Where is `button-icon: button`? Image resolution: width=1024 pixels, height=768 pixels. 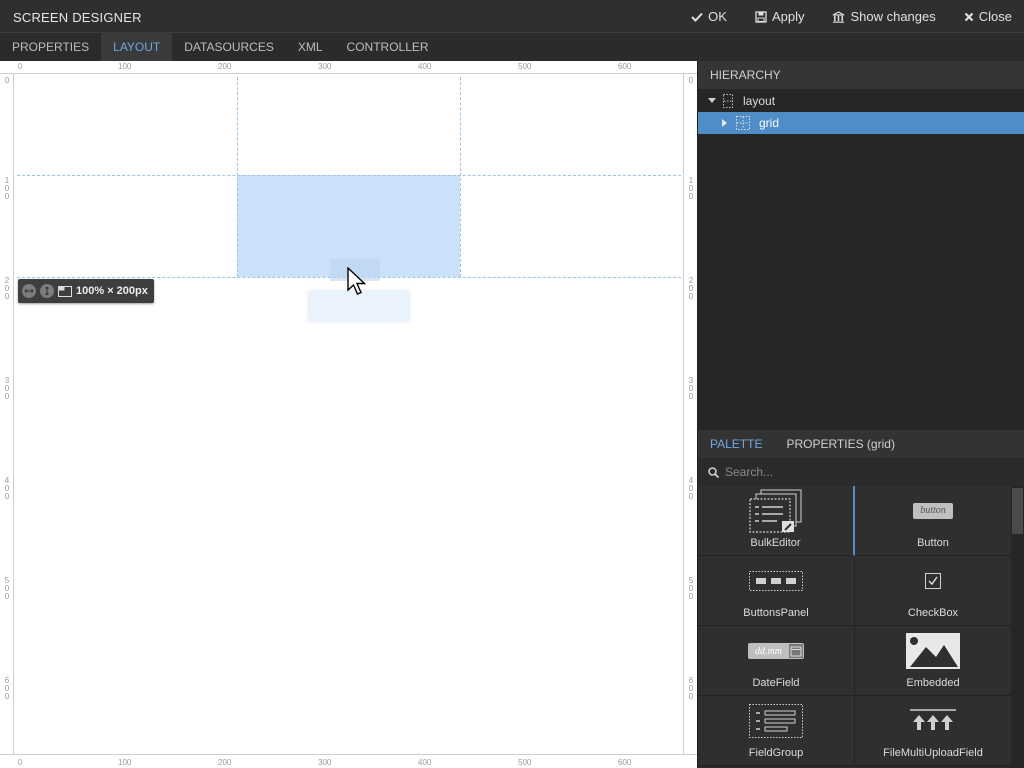
button-icon: button is located at coordinates (933, 511).